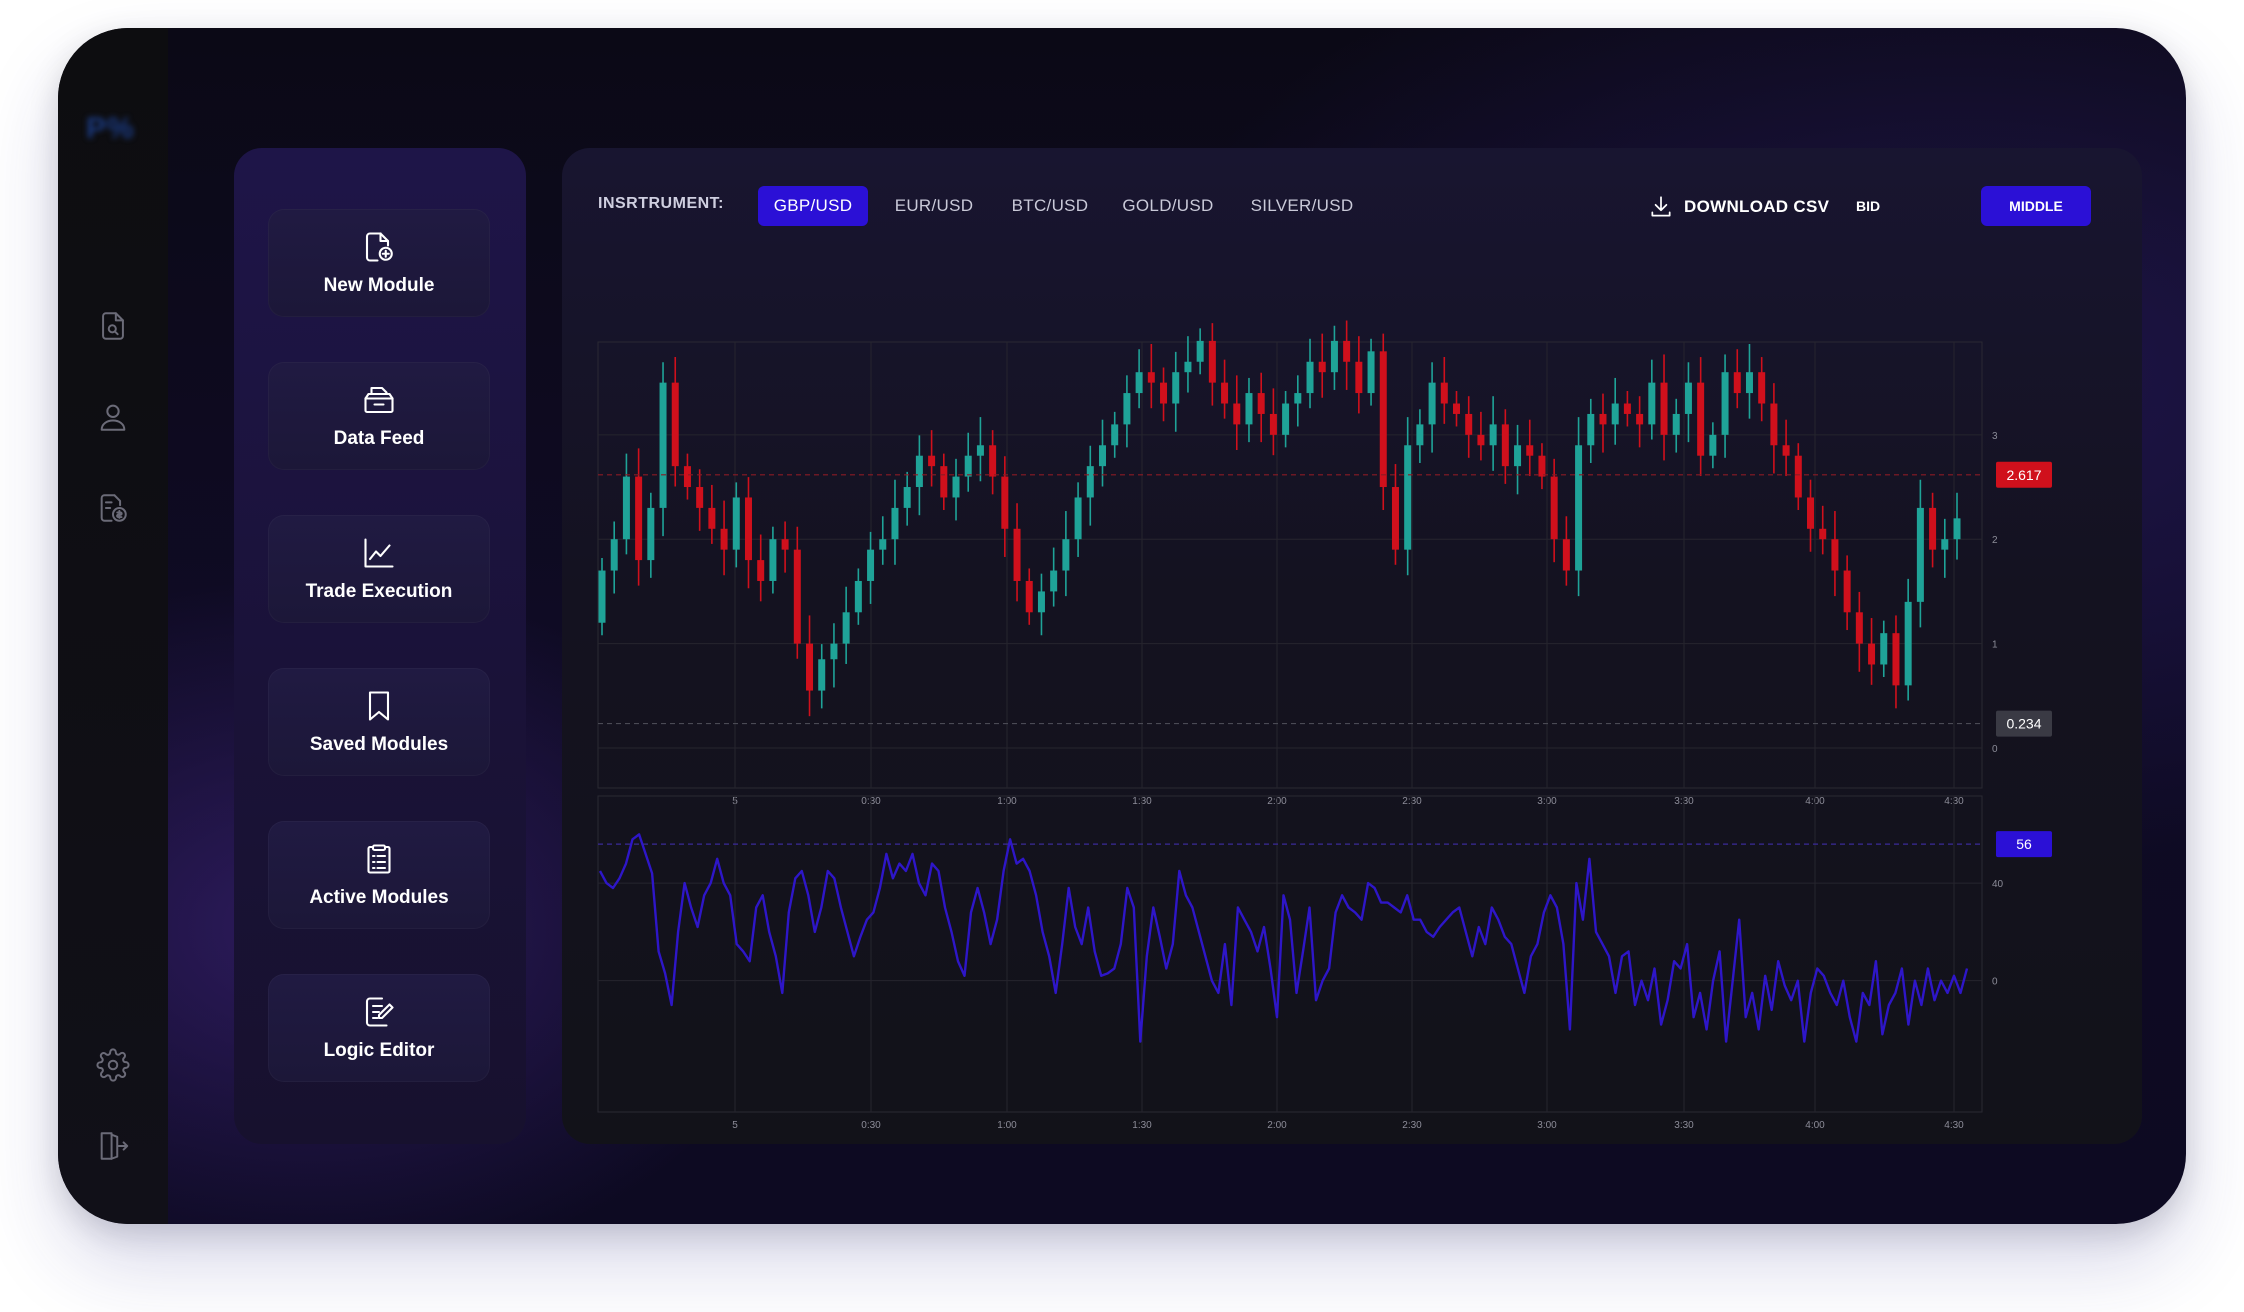  I want to click on line-x-tick-label: 5, so click(735, 1125).